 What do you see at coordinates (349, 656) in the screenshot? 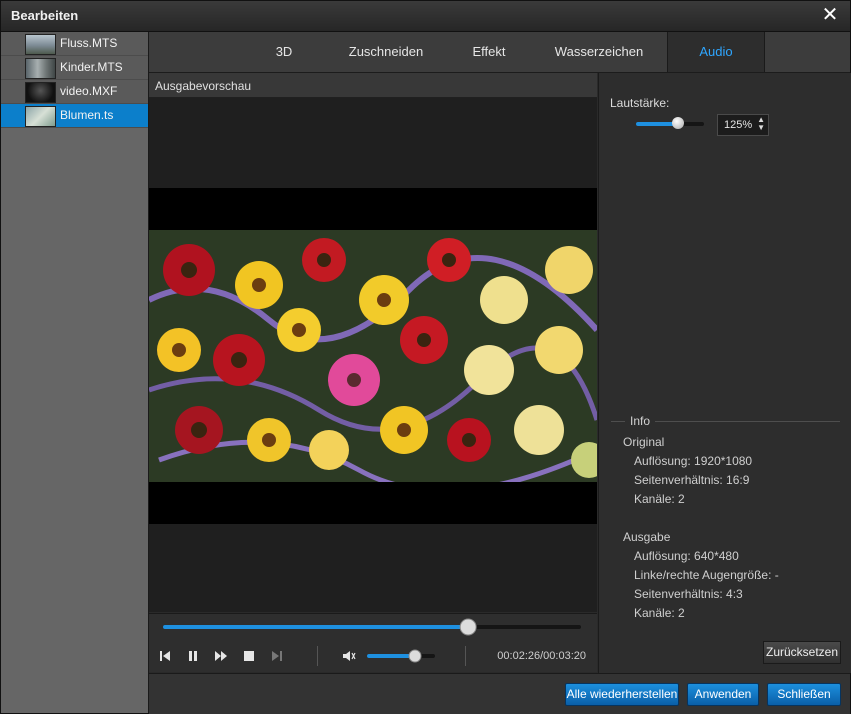
I see `speaker-icon` at bounding box center [349, 656].